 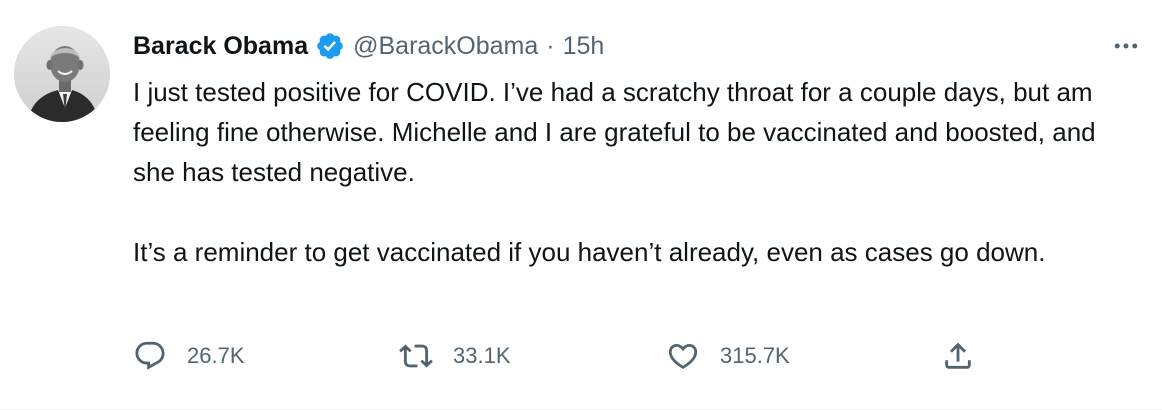 I want to click on reply-icon, so click(x=150, y=356).